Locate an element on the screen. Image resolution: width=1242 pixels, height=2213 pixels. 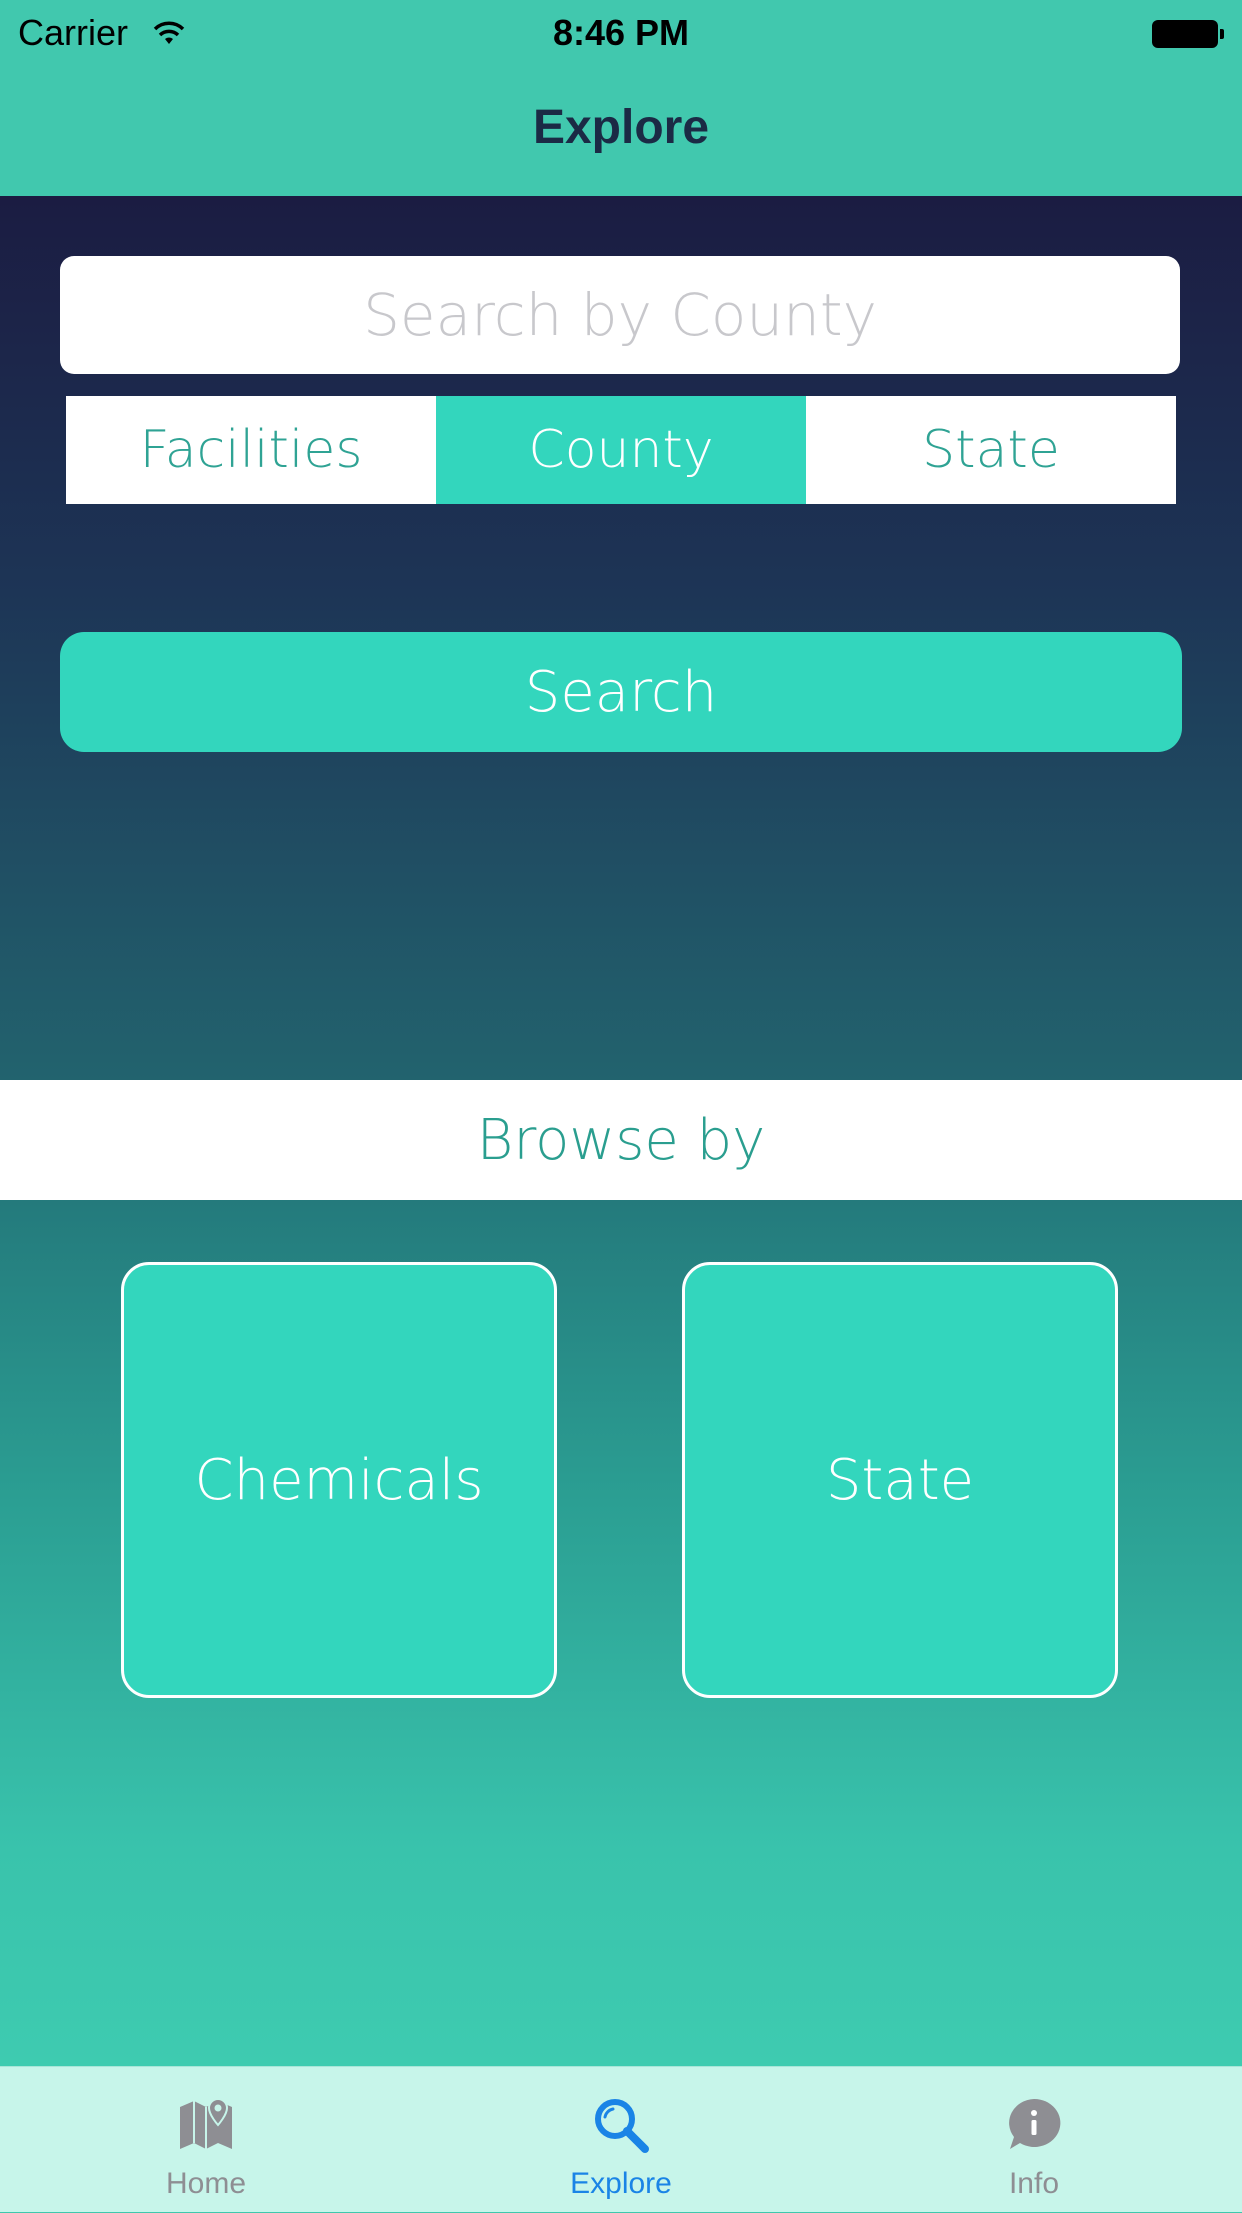
page-title: Explore is located at coordinates (621, 127).